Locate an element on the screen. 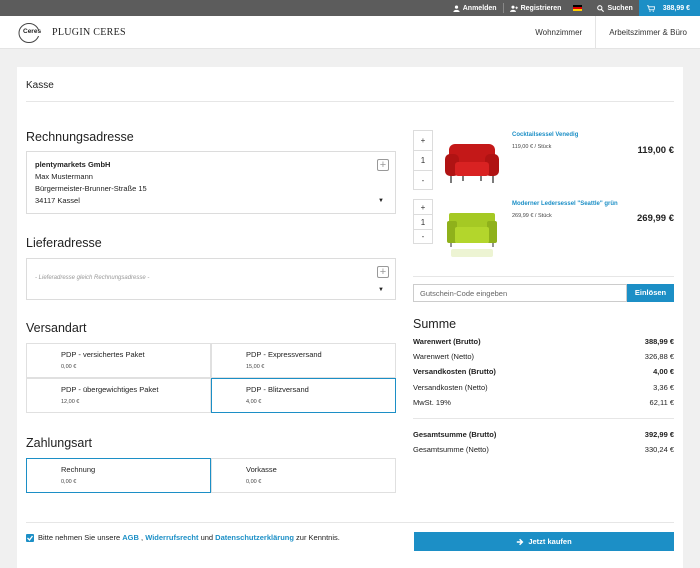  shipping-heading: Versandart is located at coordinates (56, 328).